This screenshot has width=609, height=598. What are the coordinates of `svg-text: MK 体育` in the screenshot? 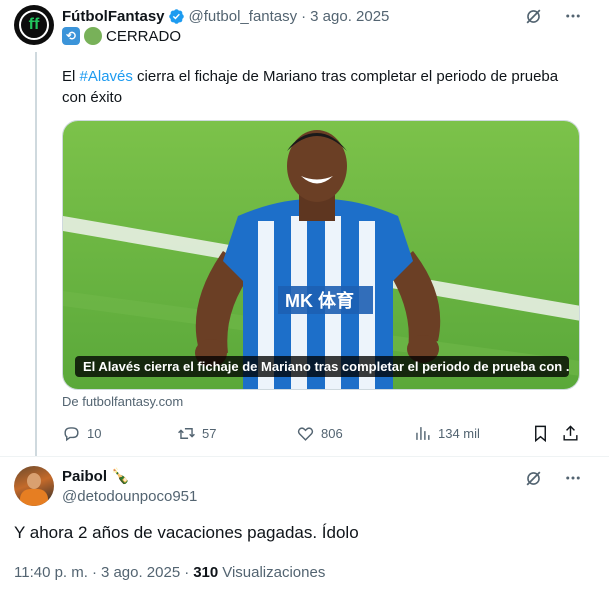 It's located at (319, 300).